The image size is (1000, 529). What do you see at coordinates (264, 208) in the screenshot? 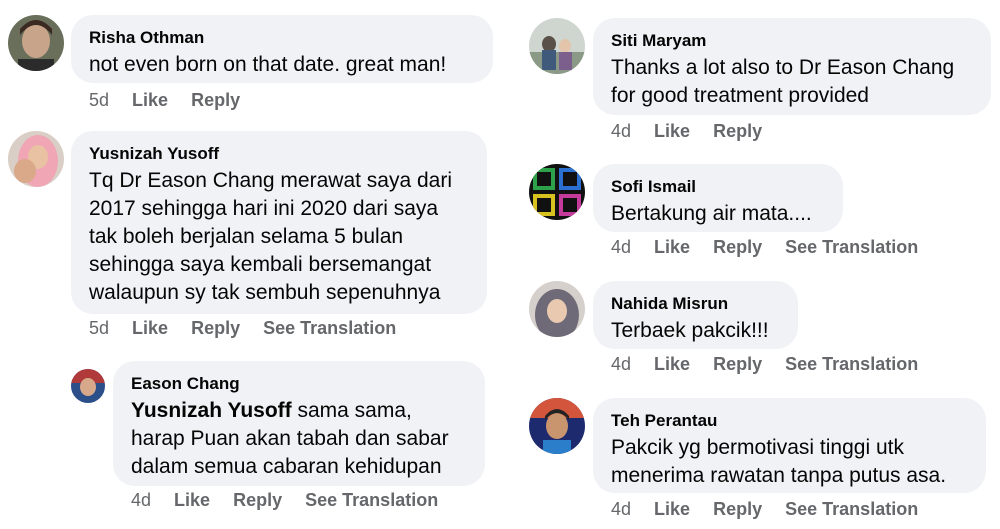
I see `comment-text-line: 2017 sehingga hari ini 2020 dari saya` at bounding box center [264, 208].